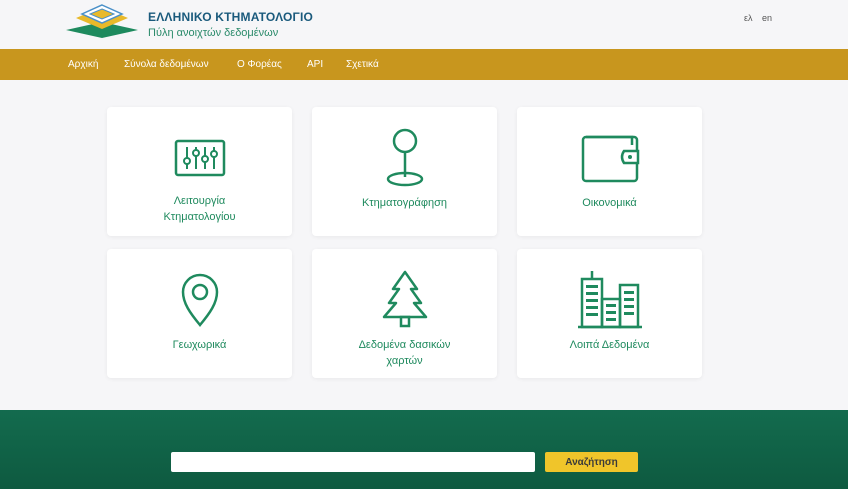 Image resolution: width=848 pixels, height=489 pixels. I want to click on nav-item-organization: Ο Φορέας, so click(259, 64).